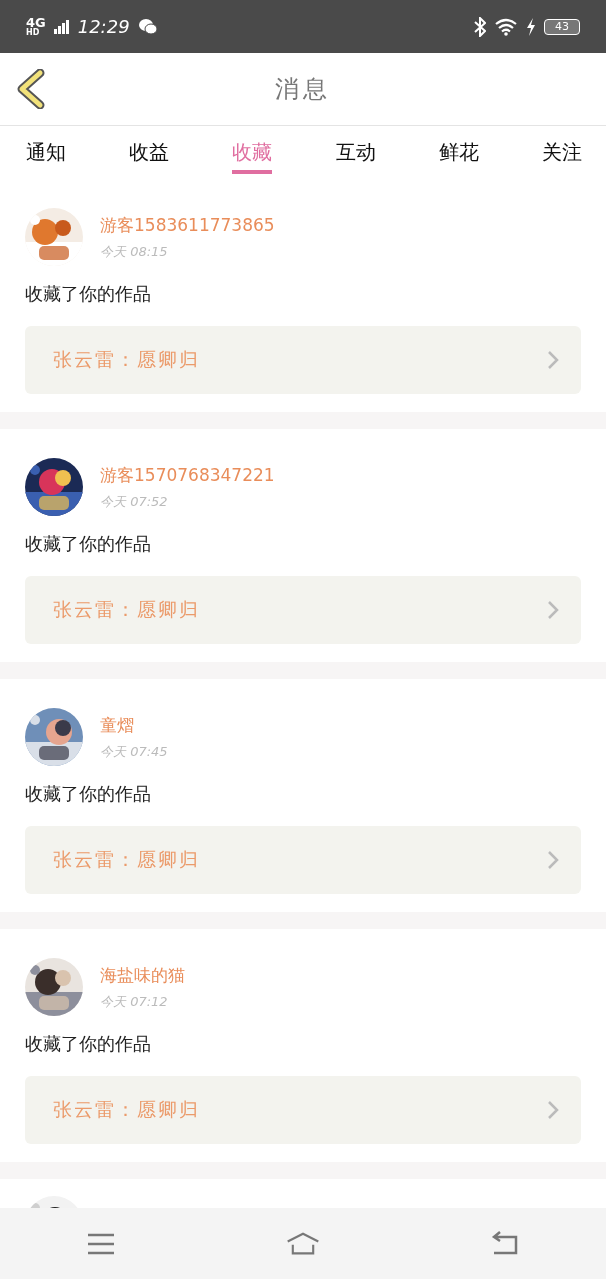  I want to click on timestamp: 今天 07:45, so click(134, 751).